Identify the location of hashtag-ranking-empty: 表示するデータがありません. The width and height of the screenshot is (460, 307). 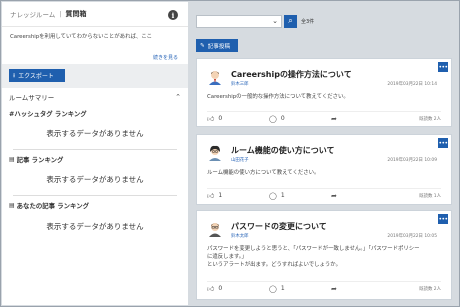
(95, 134).